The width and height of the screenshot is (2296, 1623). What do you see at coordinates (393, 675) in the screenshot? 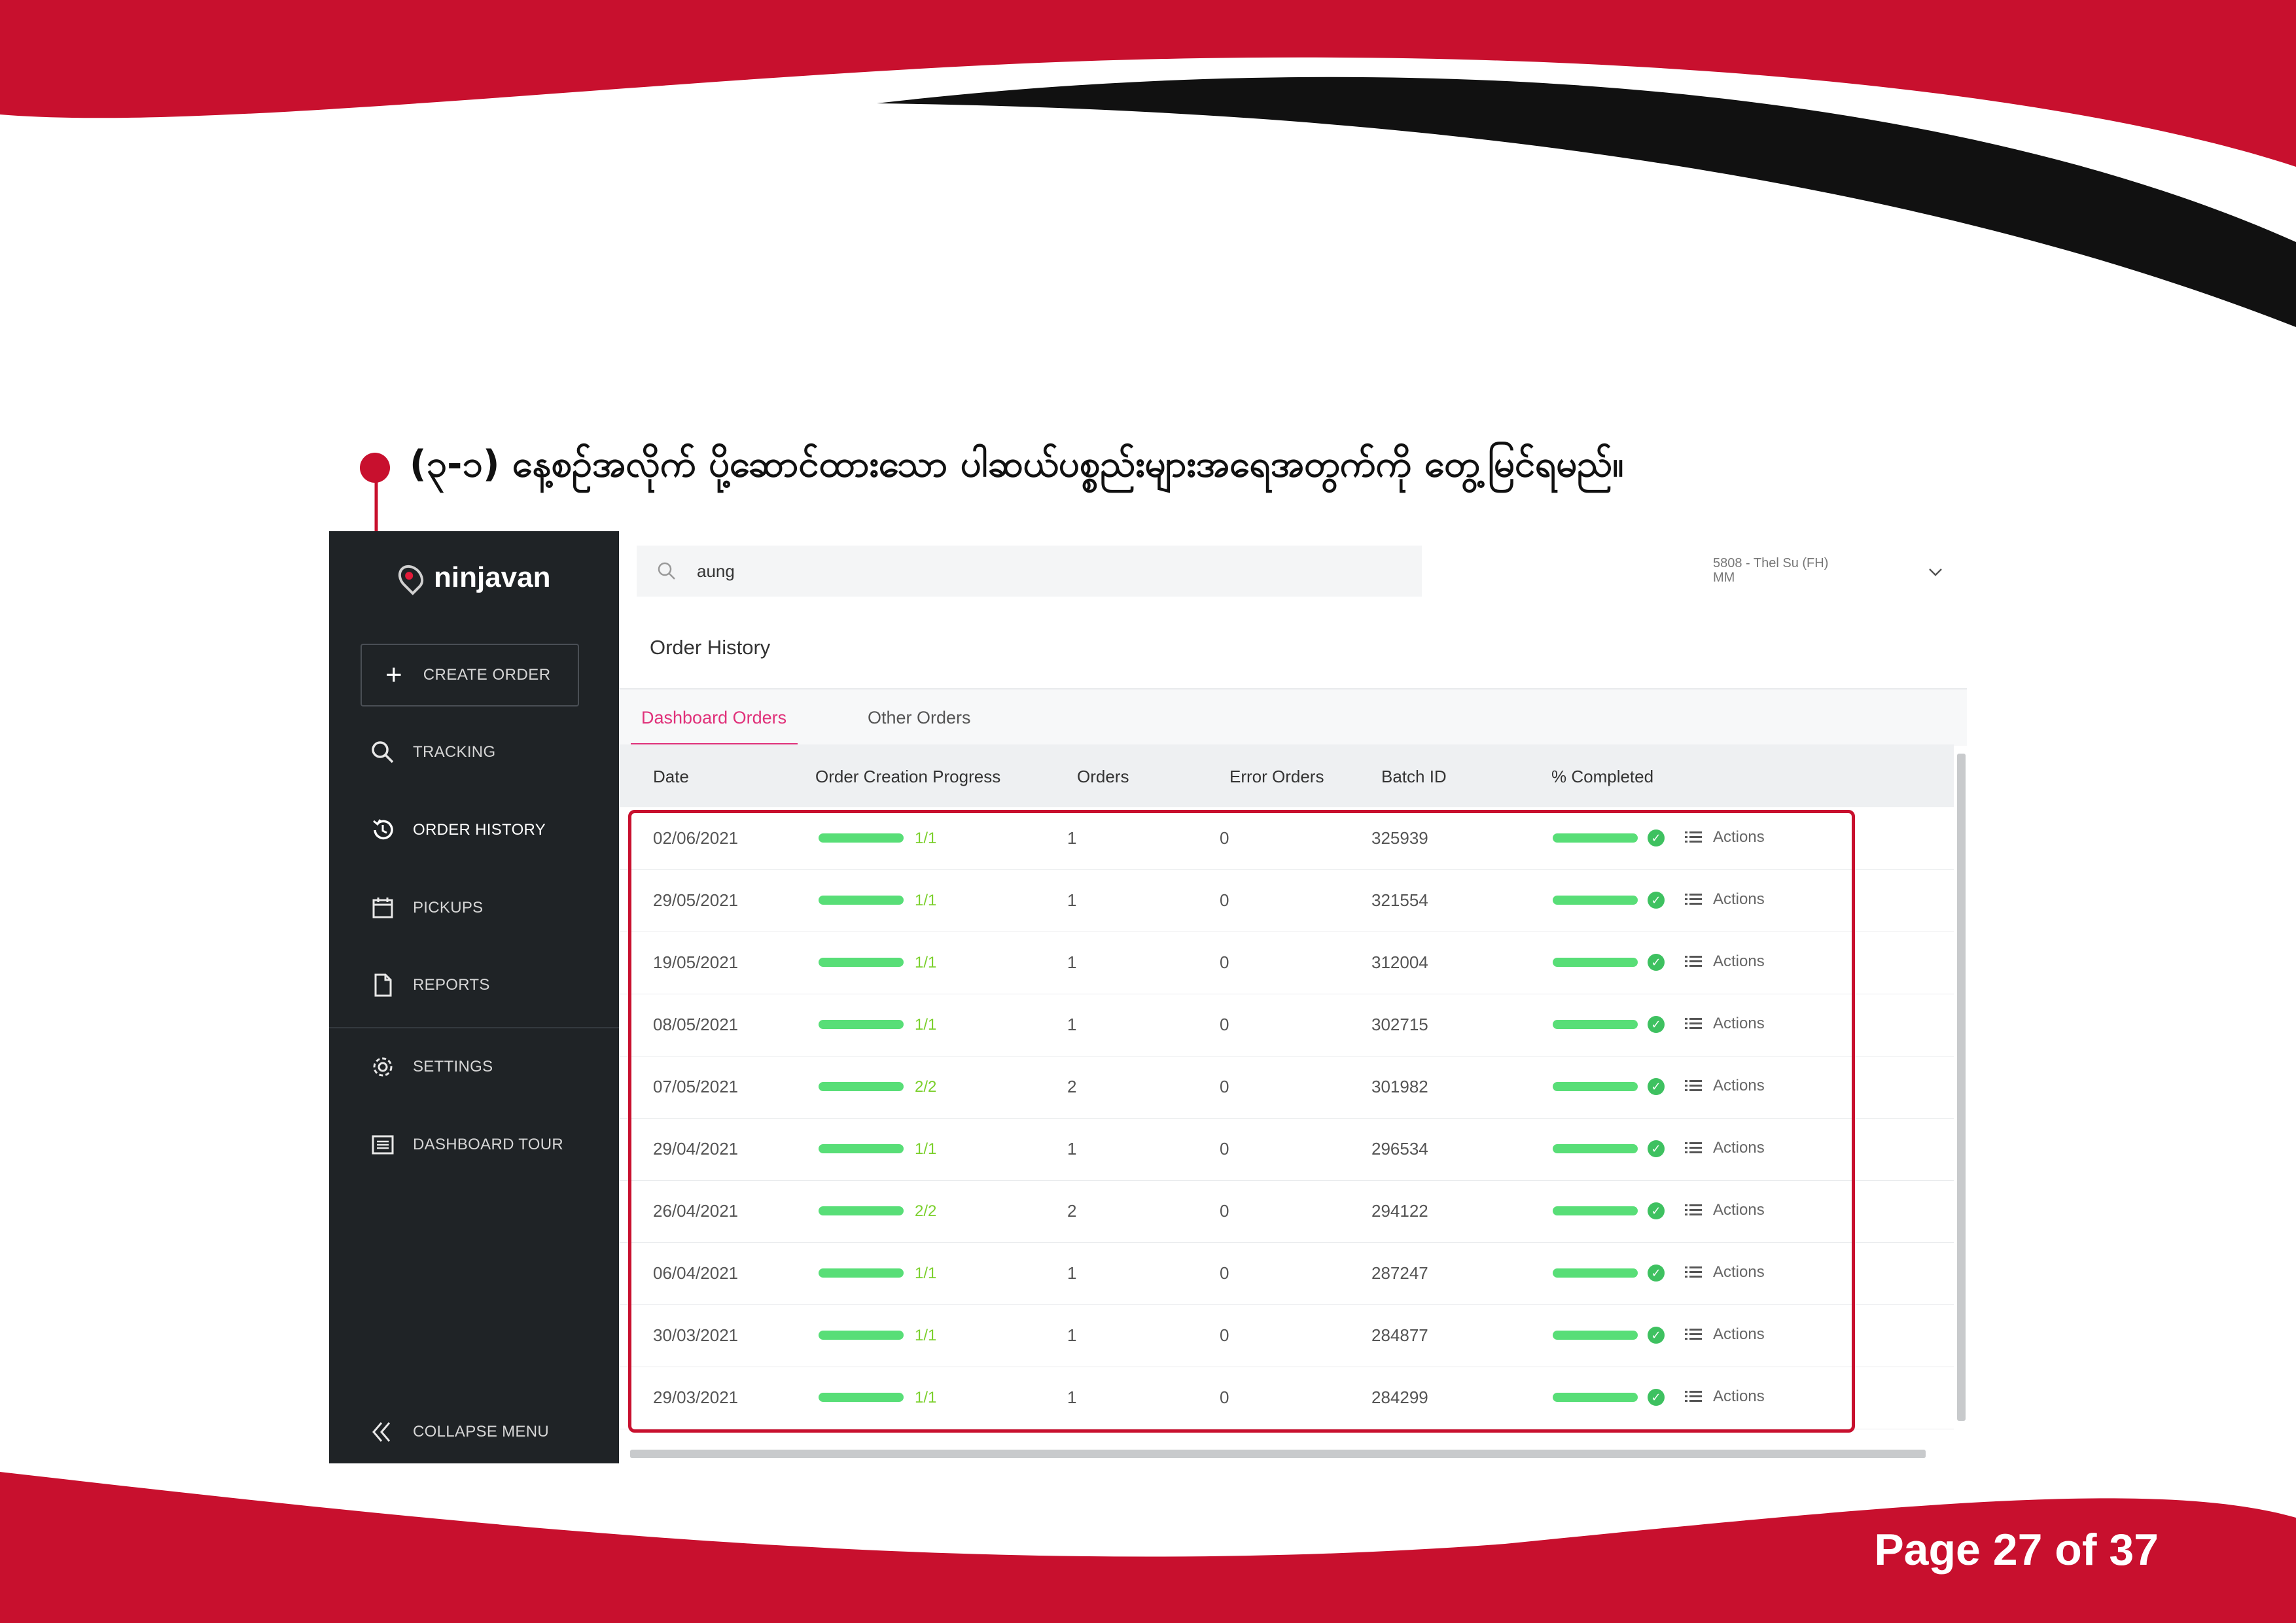
I see `plus-icon: +` at bounding box center [393, 675].